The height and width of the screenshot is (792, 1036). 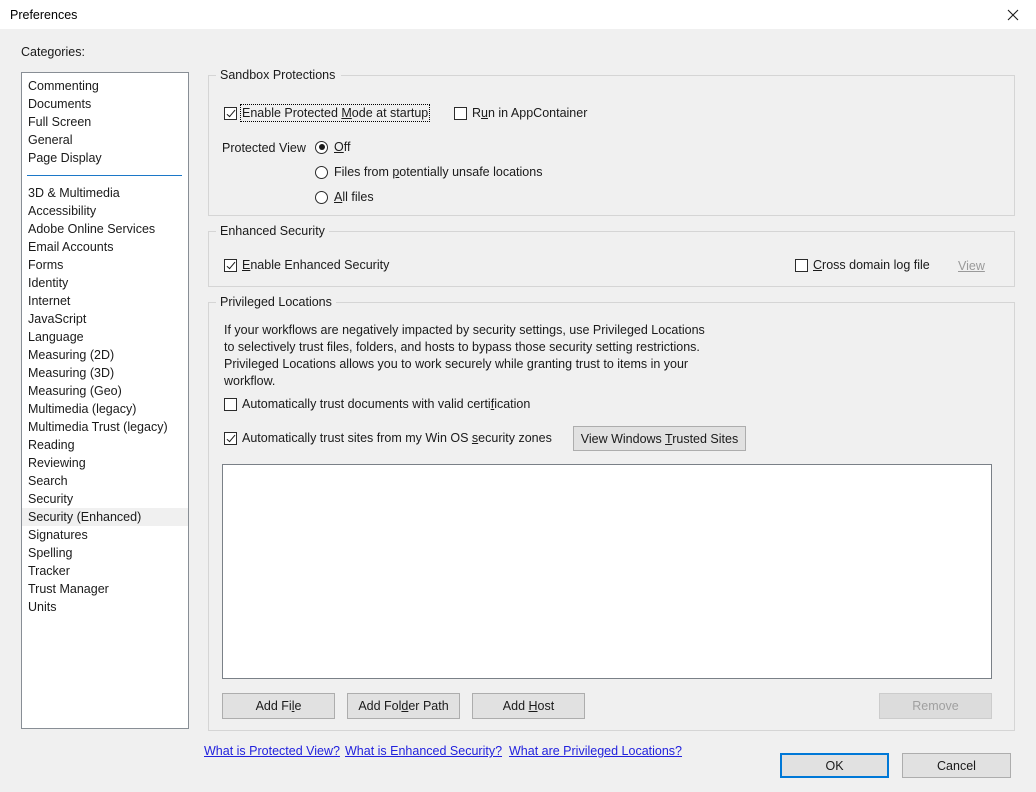 I want to click on sidebar-item-security-enhanced: Security (Enhanced), so click(x=105, y=517).